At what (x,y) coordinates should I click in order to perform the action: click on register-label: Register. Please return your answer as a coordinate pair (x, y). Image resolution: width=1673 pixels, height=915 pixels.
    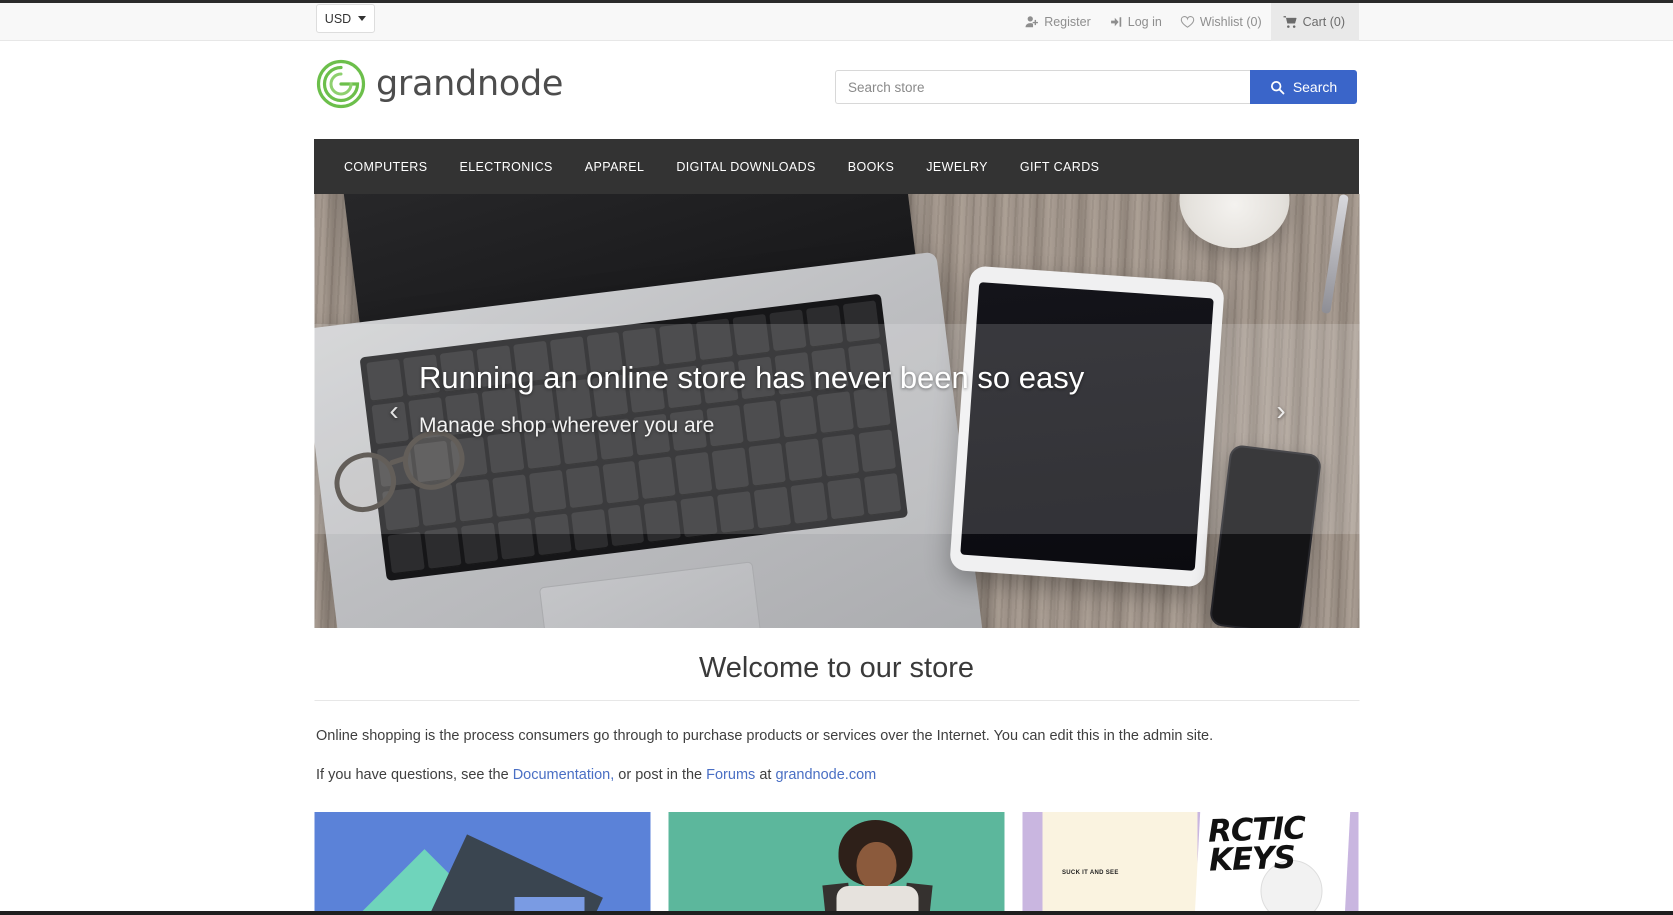
    Looking at the image, I should click on (1067, 22).